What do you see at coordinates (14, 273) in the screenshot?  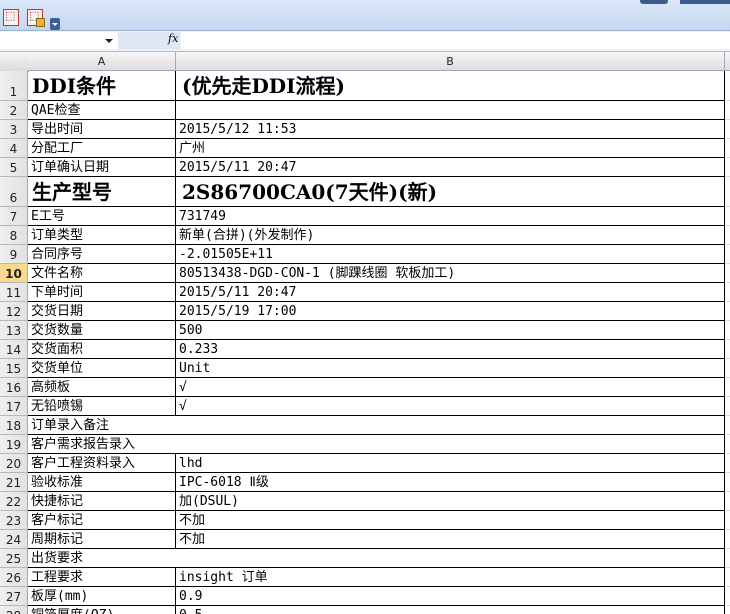 I see `row-header: 10` at bounding box center [14, 273].